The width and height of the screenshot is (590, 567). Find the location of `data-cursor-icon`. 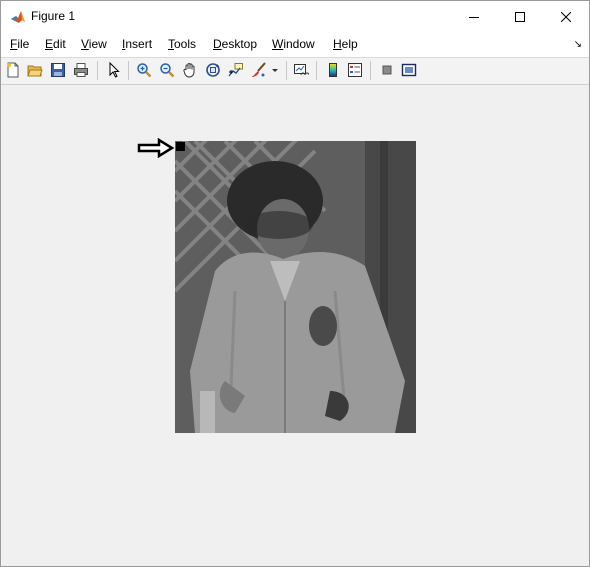

data-cursor-icon is located at coordinates (236, 70).